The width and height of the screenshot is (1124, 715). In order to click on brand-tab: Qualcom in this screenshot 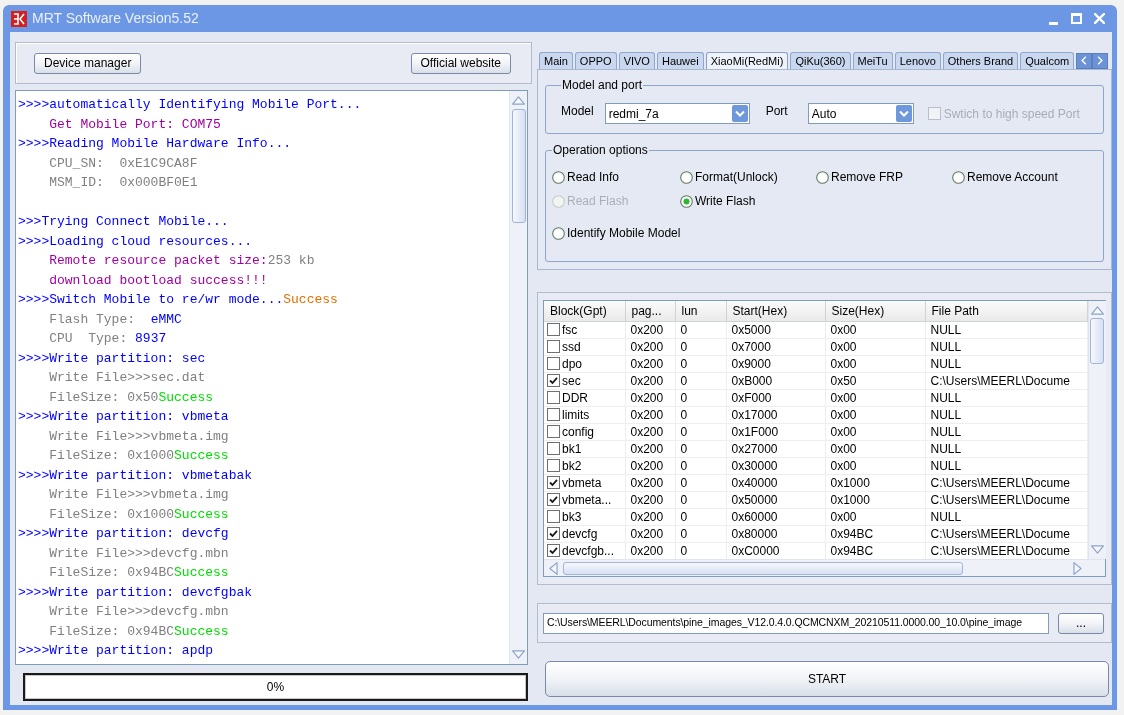, I will do `click(1047, 60)`.